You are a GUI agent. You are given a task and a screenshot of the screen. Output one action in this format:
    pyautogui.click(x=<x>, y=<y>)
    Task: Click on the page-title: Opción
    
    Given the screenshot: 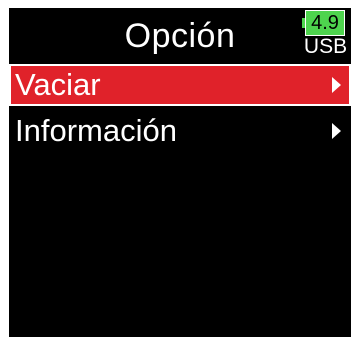 What is the action you would take?
    pyautogui.click(x=180, y=36)
    